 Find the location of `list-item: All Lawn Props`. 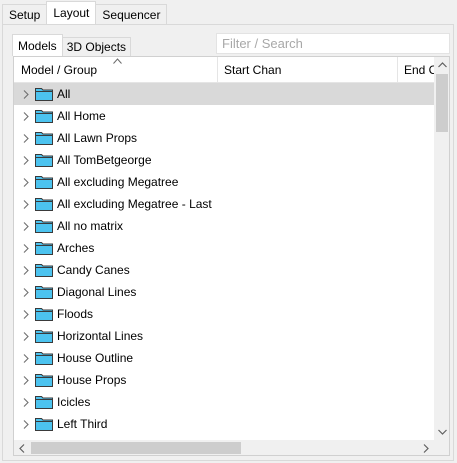

list-item: All Lawn Props is located at coordinates (224, 138).